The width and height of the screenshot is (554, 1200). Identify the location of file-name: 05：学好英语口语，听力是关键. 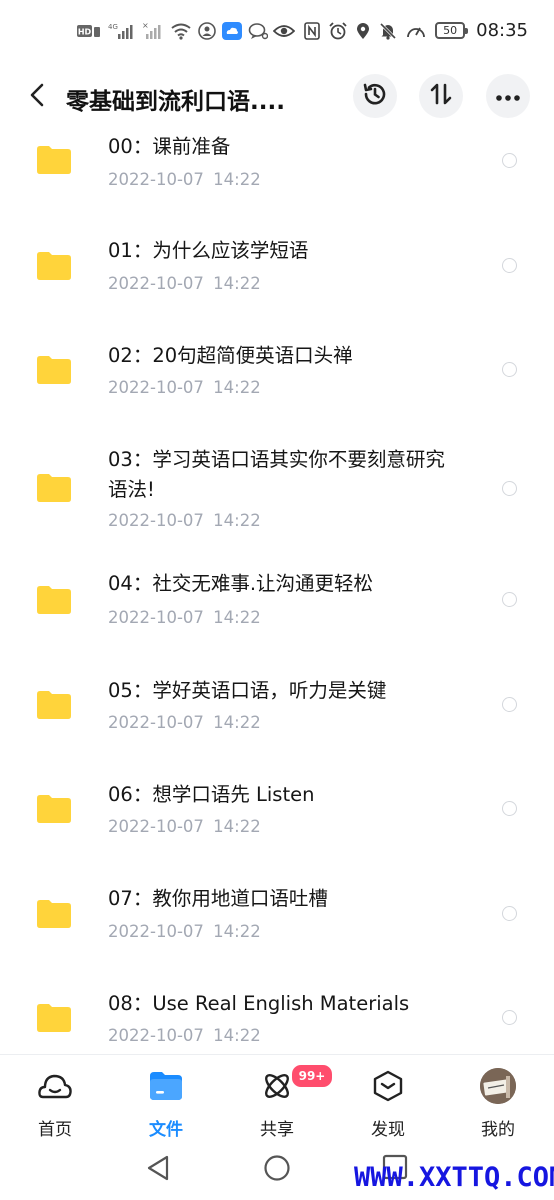
(247, 690).